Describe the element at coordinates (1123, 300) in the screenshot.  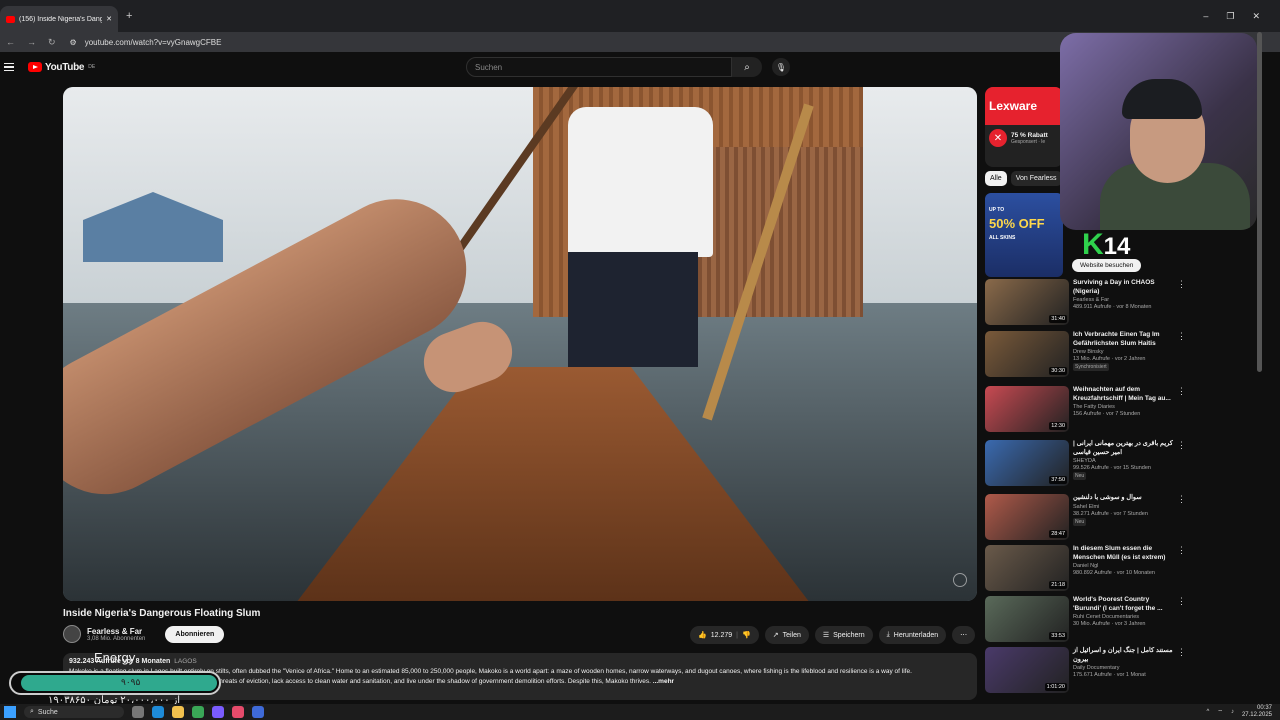
I see `recommended-channel: Fearless & Far` at that location.